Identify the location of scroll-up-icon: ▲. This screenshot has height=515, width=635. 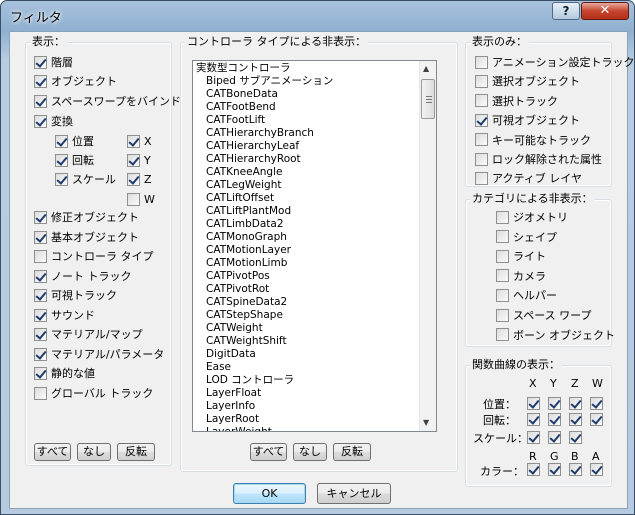
(426, 68).